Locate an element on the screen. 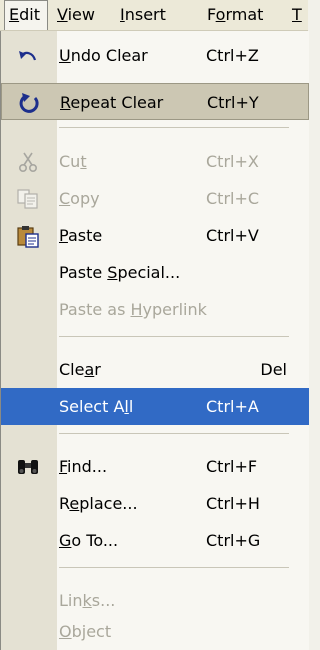 This screenshot has width=320, height=650. menu-bar: Edit View Insert Format T is located at coordinates (154, 15).